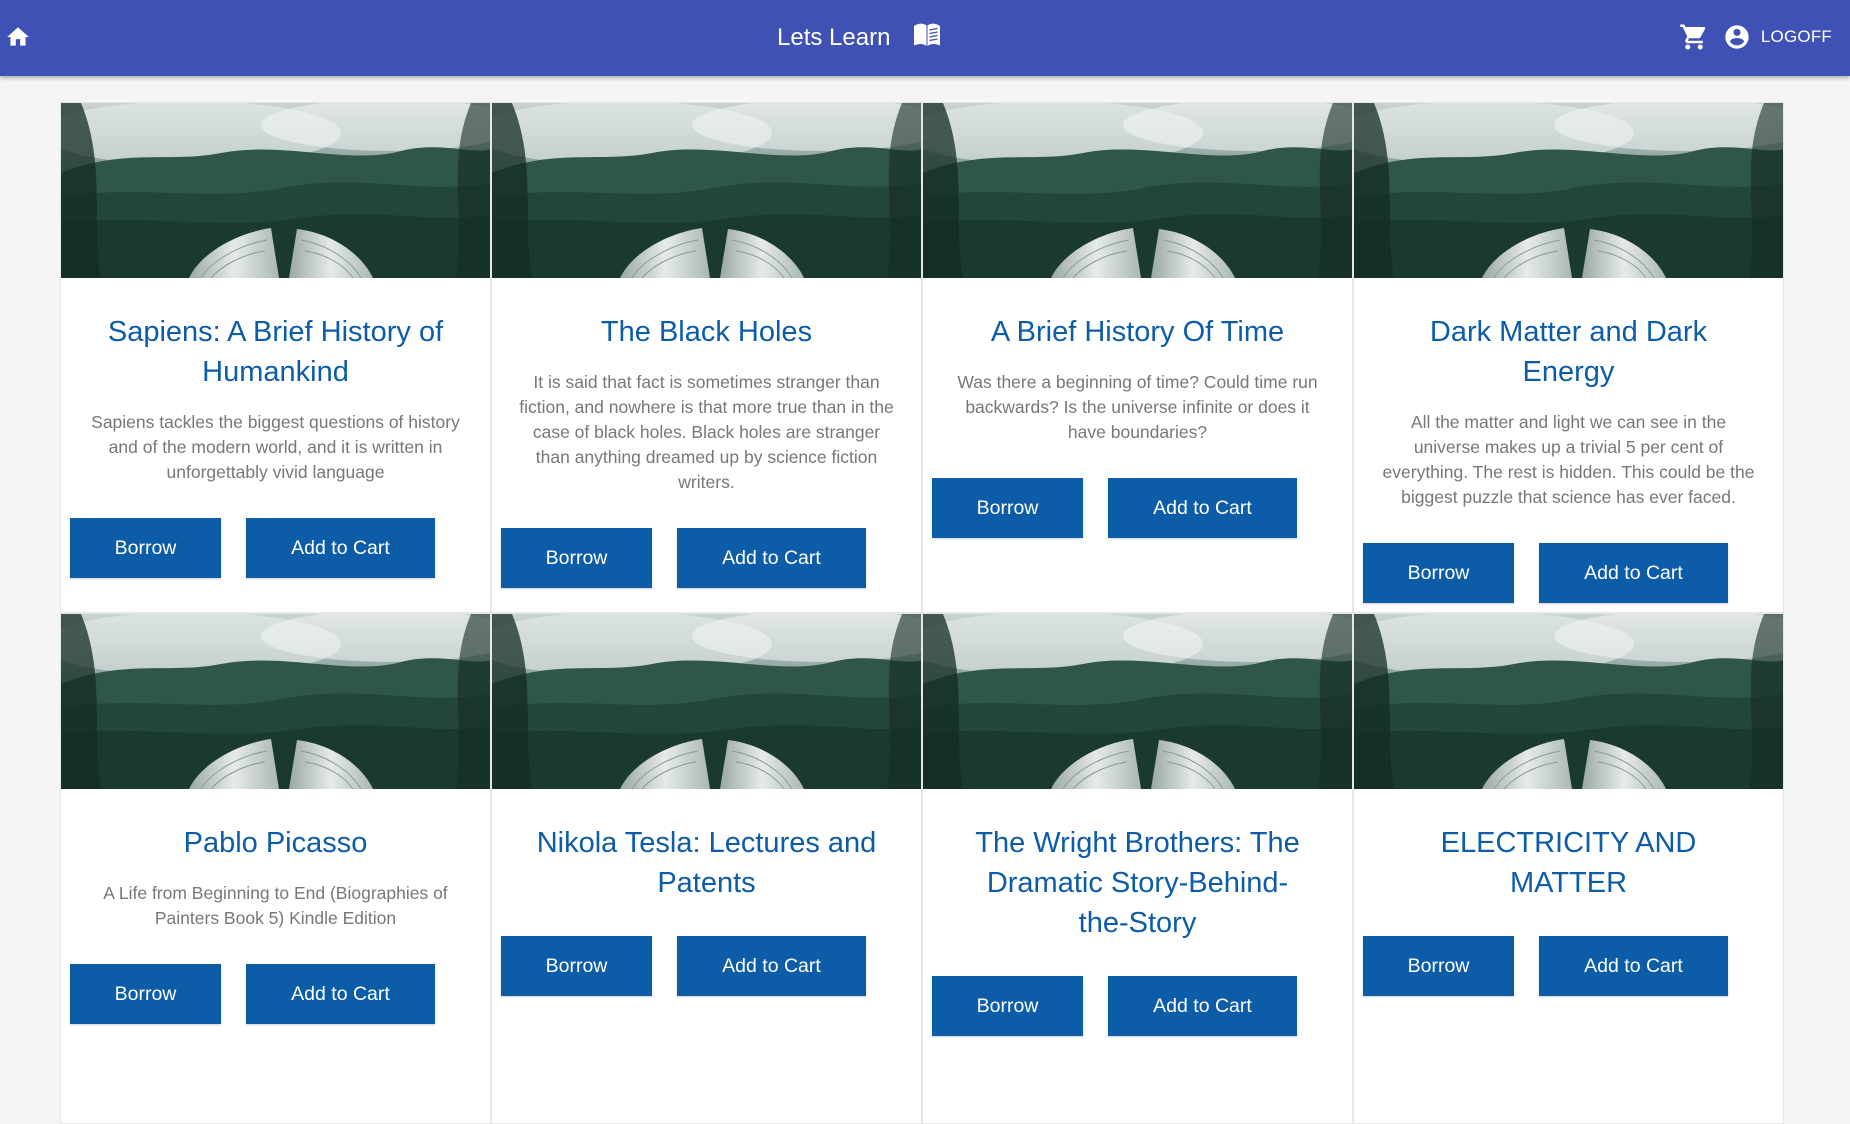 The width and height of the screenshot is (1850, 1124). I want to click on logoff-label: LOGOFF, so click(1796, 36).